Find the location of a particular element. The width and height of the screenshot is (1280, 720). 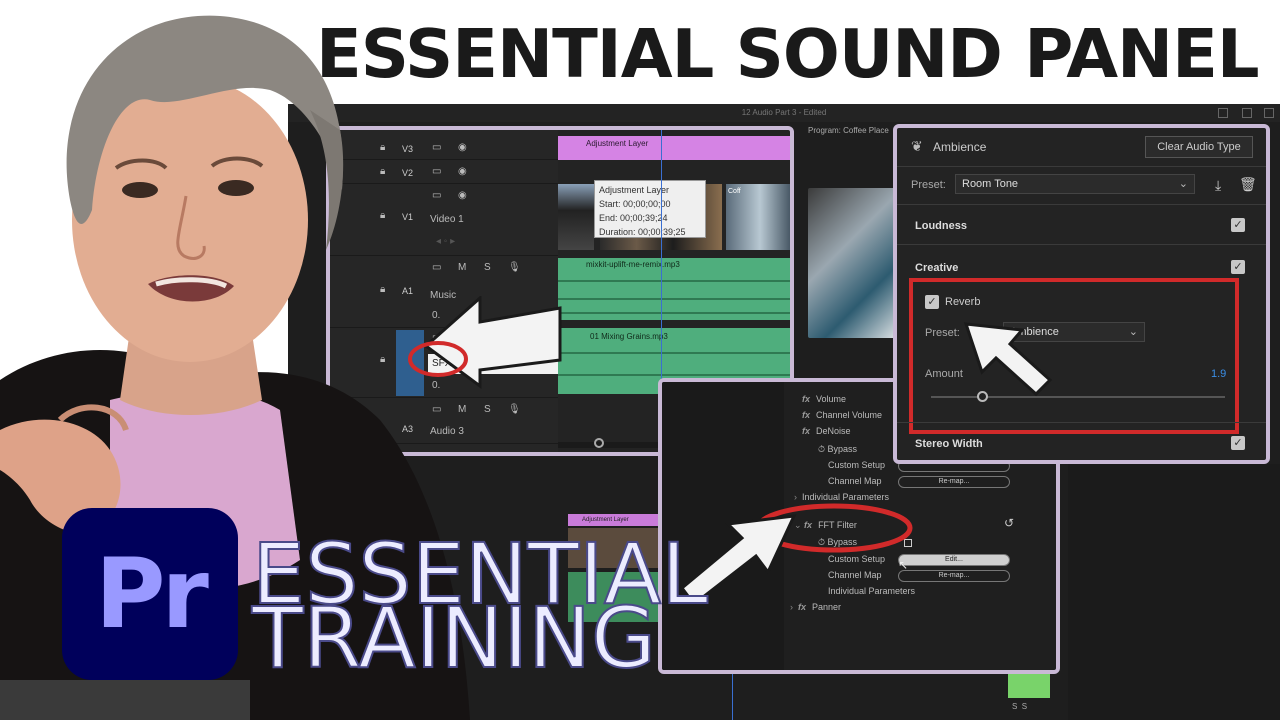

adjustment-layer-label: Adjustment Layer is located at coordinates (617, 143).